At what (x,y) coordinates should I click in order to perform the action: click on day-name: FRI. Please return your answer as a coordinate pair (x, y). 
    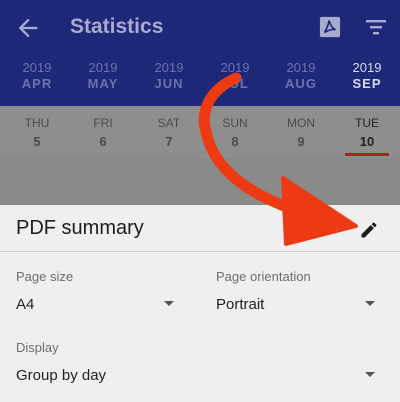
    Looking at the image, I should click on (103, 123).